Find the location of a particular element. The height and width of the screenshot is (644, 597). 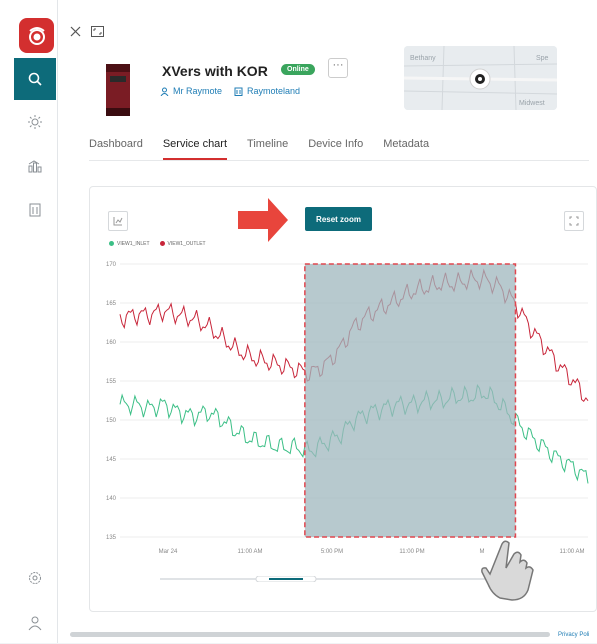

horizontal-scrollbar is located at coordinates (310, 634).